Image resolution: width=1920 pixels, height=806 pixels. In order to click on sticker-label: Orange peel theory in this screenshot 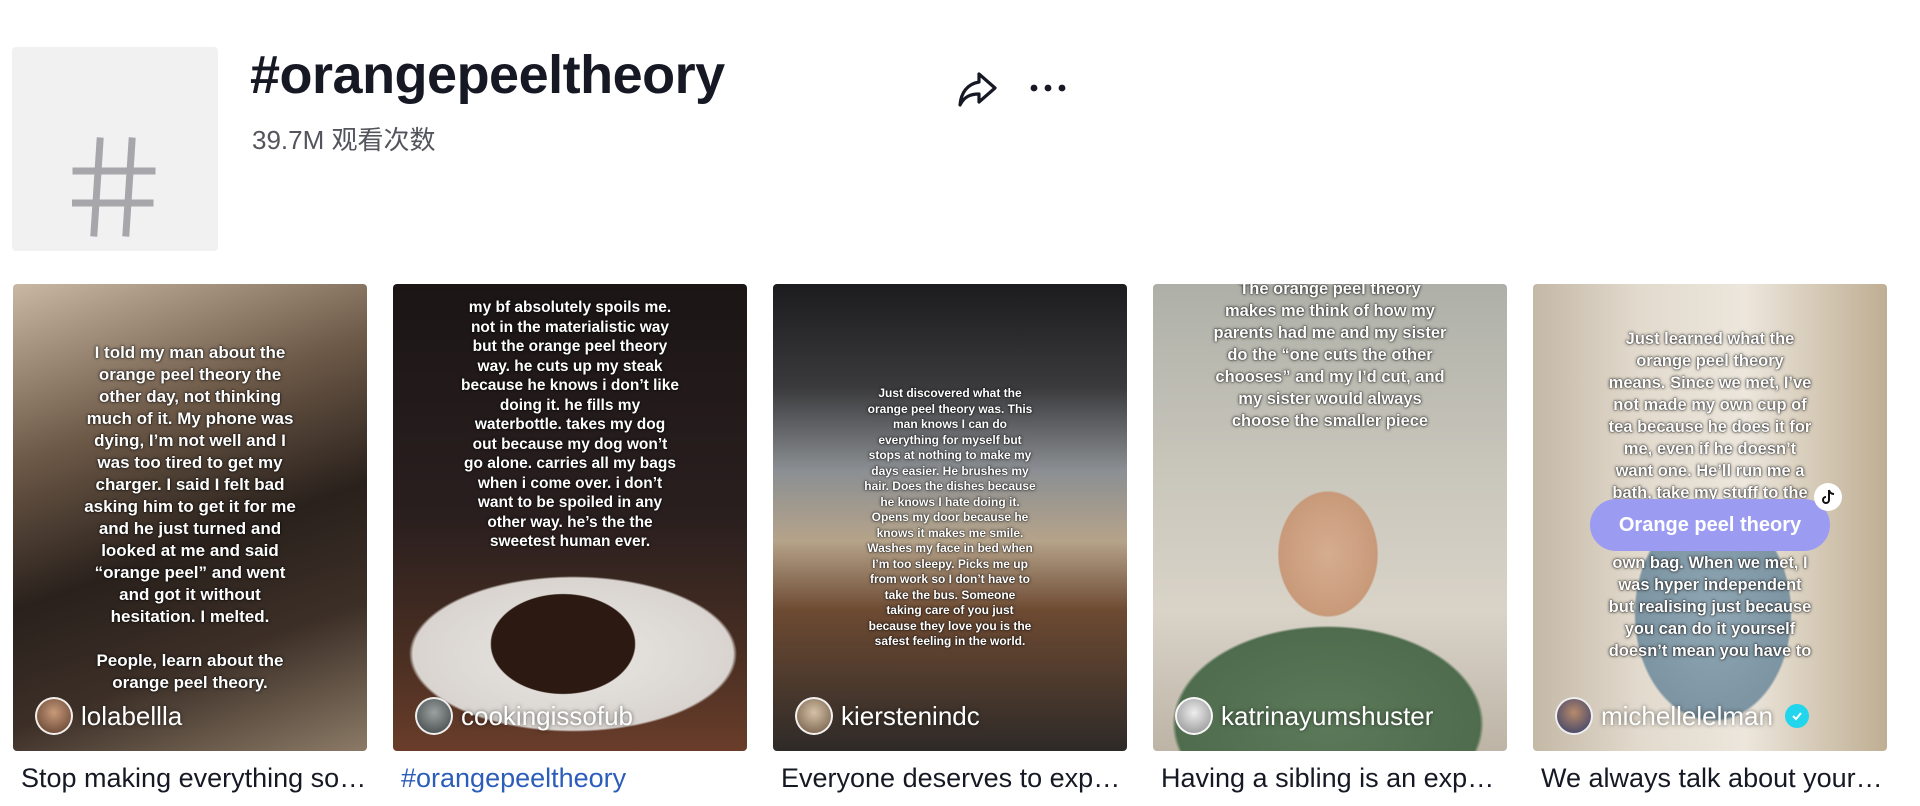, I will do `click(1710, 525)`.